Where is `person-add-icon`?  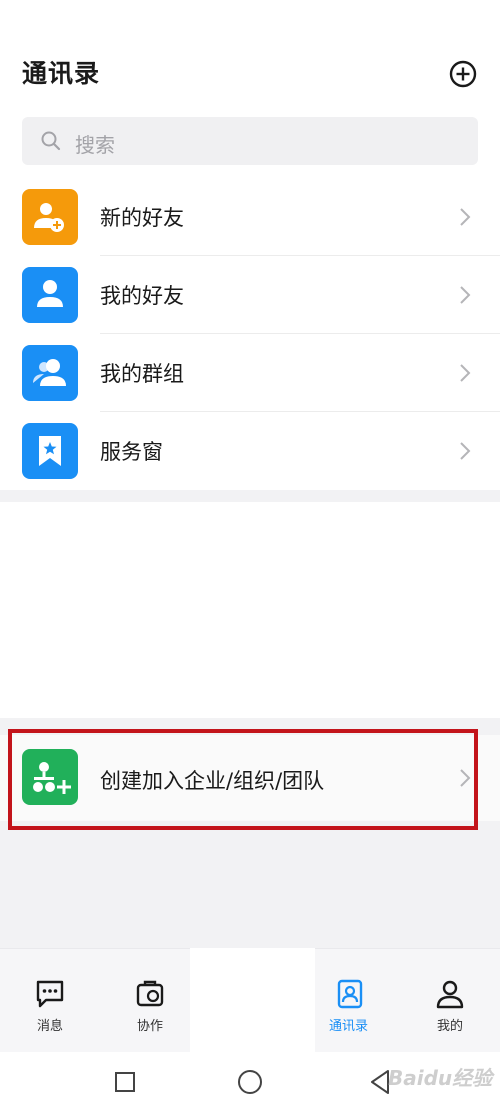
person-add-icon is located at coordinates (50, 217).